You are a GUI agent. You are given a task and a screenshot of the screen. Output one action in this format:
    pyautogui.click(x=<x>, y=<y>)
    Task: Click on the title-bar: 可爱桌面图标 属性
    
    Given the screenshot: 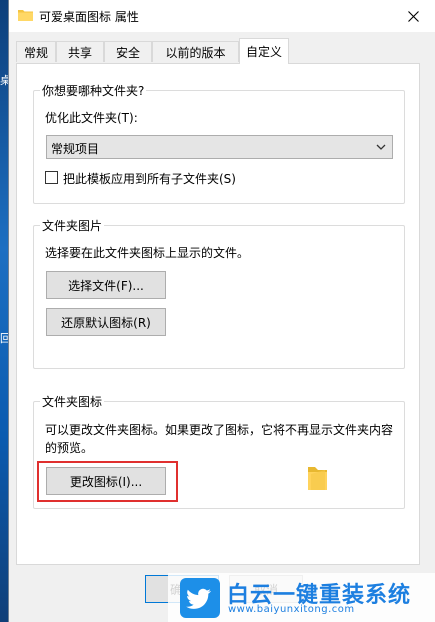 What is the action you would take?
    pyautogui.click(x=222, y=16)
    